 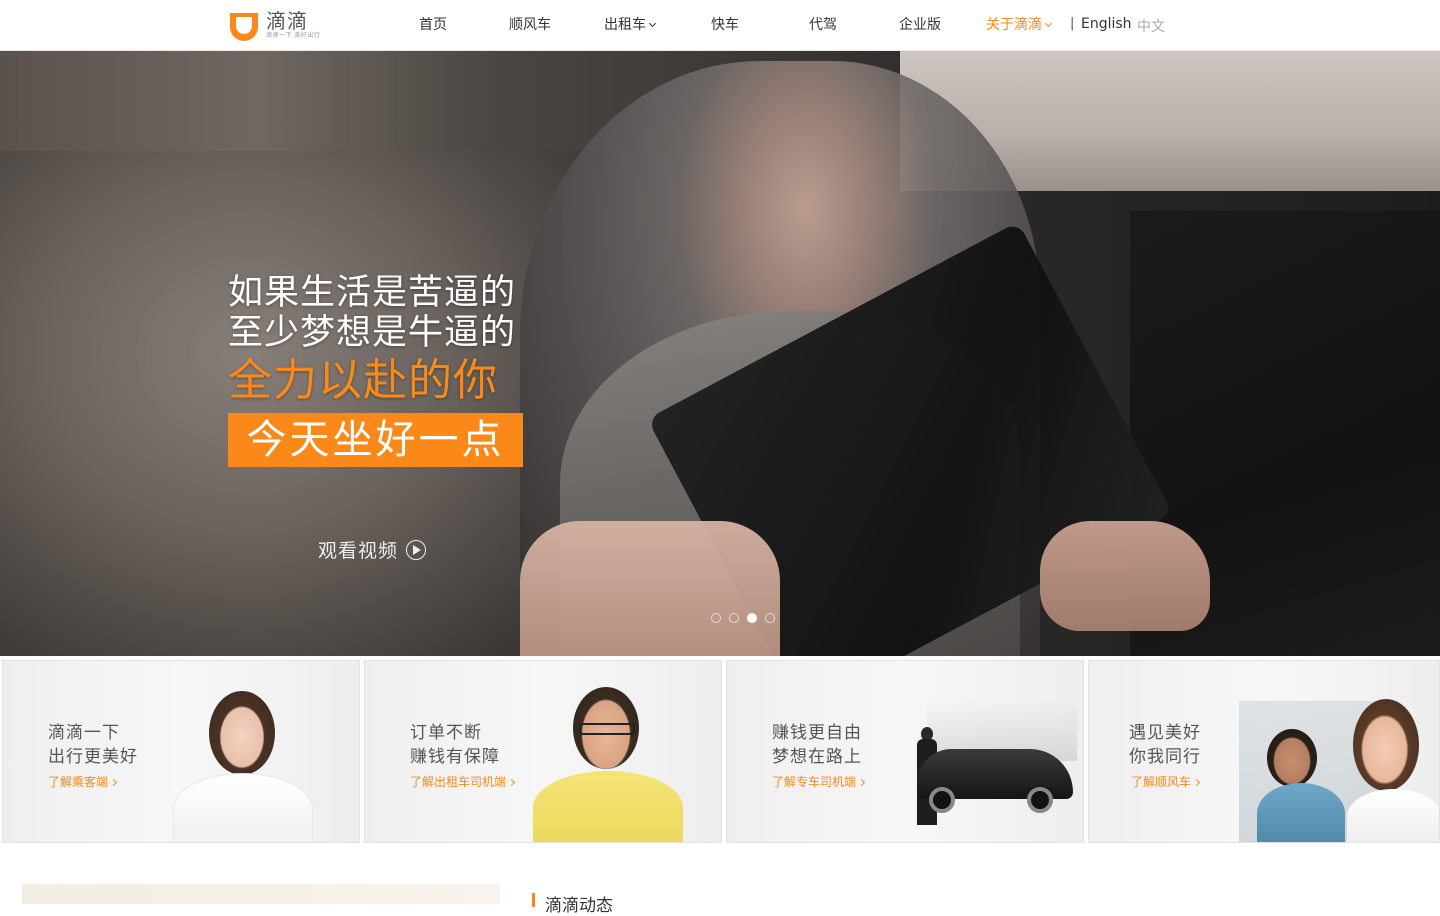 I want to click on card-title-line2: 梦想在路上, so click(x=817, y=757).